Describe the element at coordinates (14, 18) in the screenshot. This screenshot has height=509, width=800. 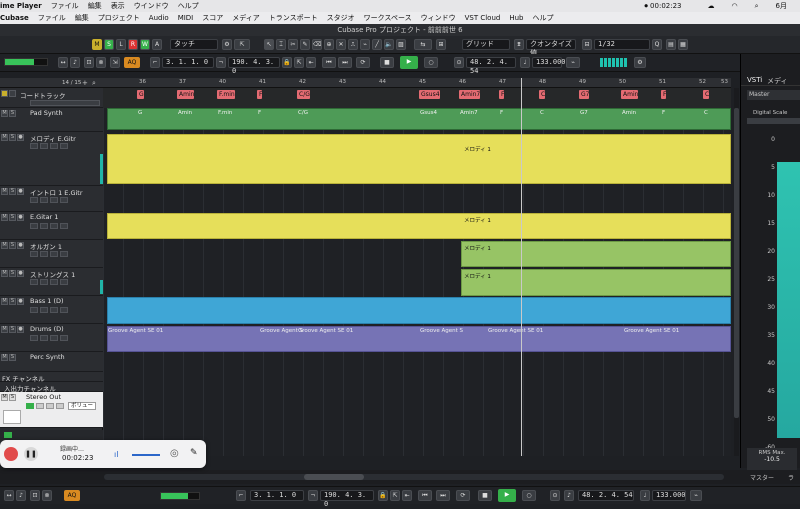
I see `menu-cubase: Cubase` at that location.